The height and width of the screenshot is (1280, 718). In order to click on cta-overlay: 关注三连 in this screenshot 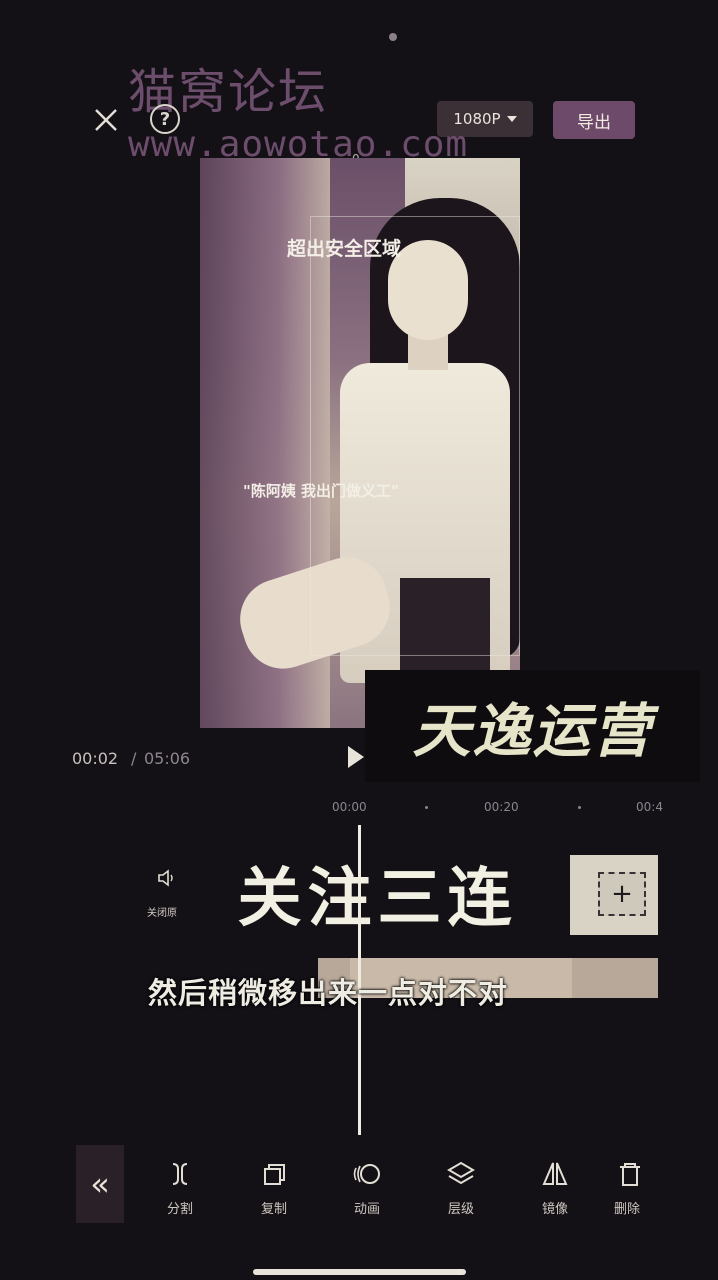, I will do `click(377, 893)`.